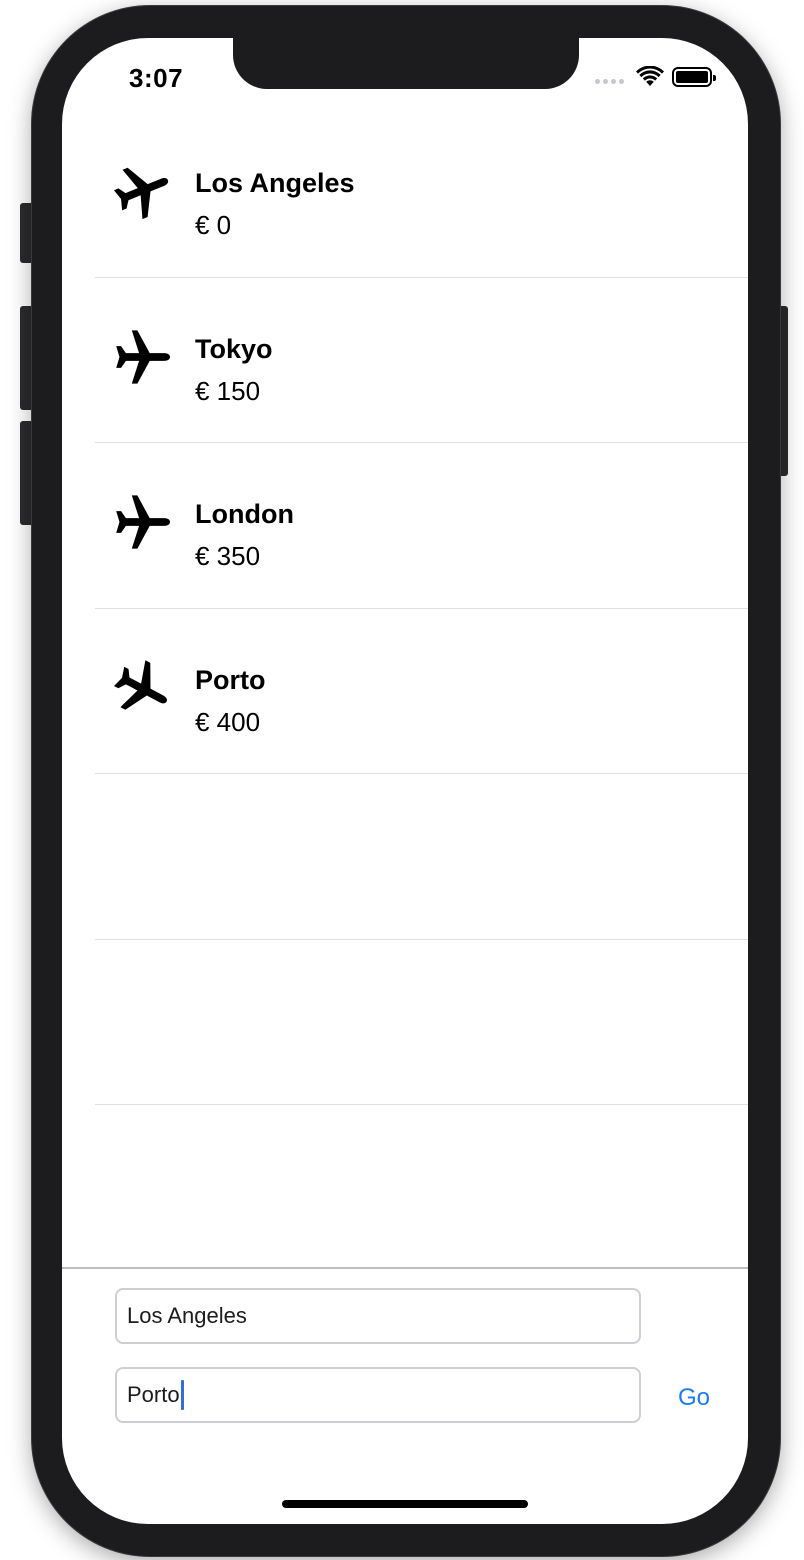 Image resolution: width=804 pixels, height=1560 pixels. I want to click on status-indicators, so click(655, 77).